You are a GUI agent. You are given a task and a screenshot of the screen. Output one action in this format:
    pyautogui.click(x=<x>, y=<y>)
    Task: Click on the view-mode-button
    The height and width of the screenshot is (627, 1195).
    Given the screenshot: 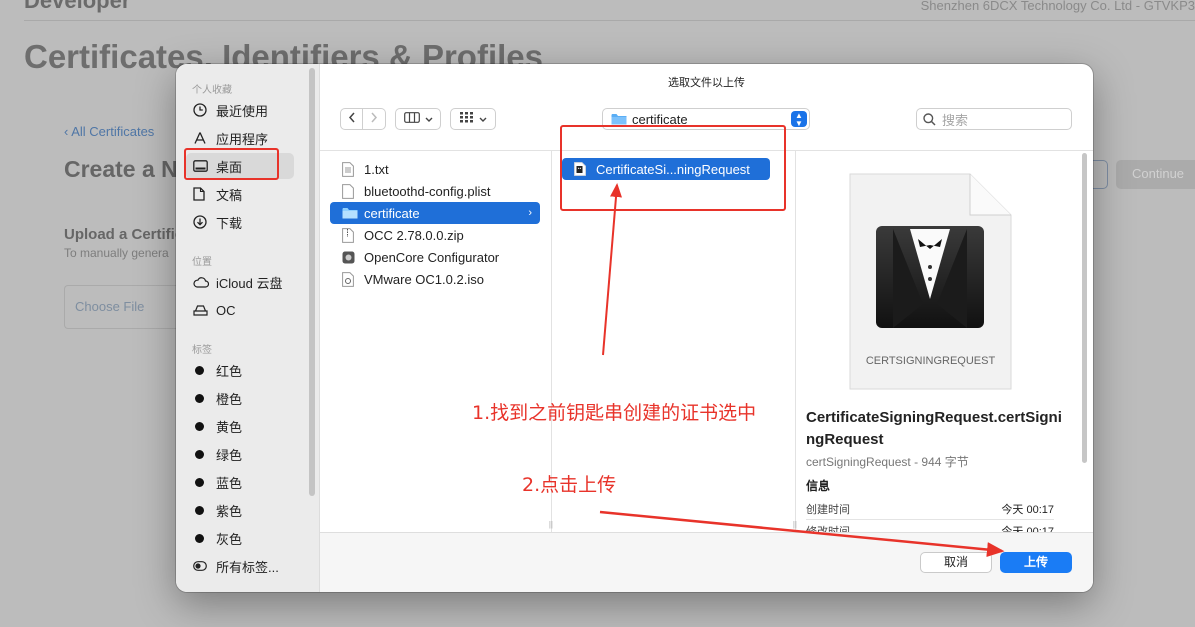 What is the action you would take?
    pyautogui.click(x=418, y=119)
    